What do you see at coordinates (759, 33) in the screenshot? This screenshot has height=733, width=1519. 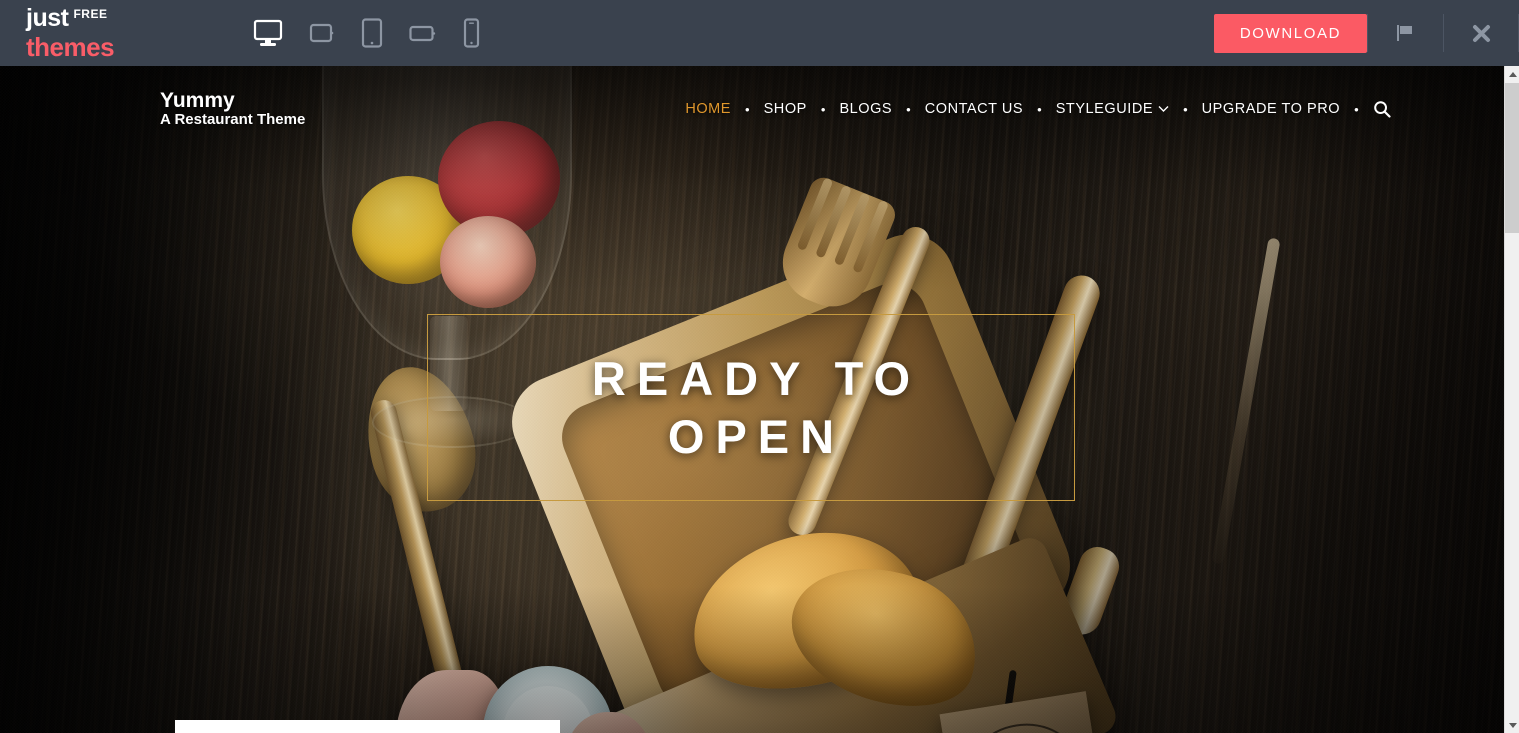 I see `preview-toolbar: just FREE themes DOWNLOAD` at bounding box center [759, 33].